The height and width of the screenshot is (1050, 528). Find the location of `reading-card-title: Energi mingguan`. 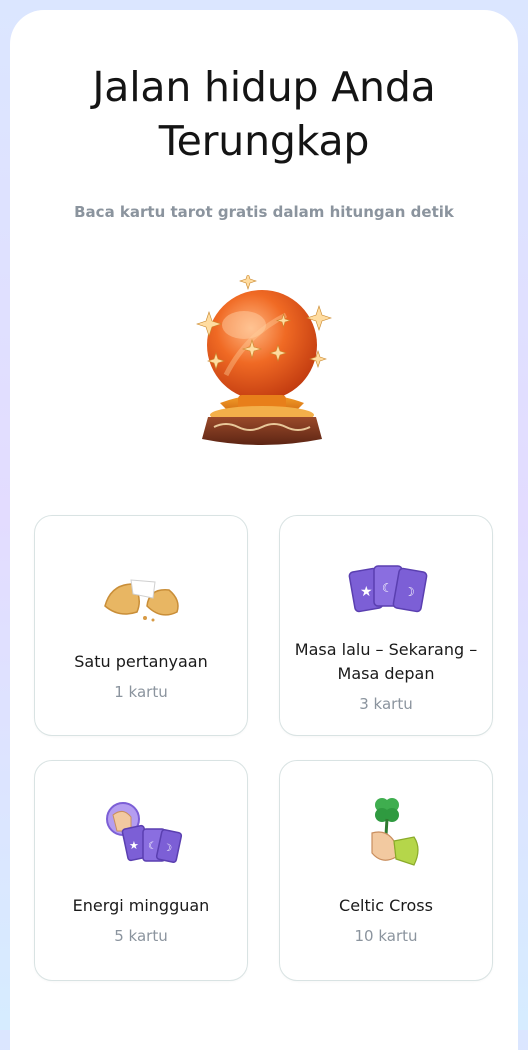

reading-card-title: Energi mingguan is located at coordinates (141, 905).